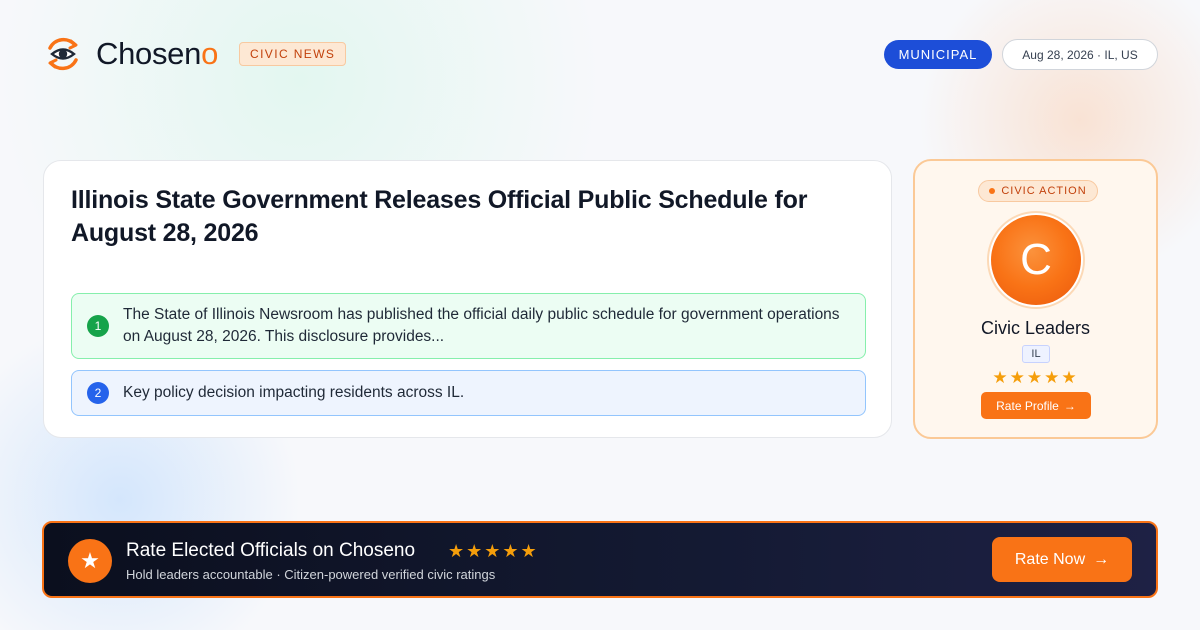 This screenshot has width=1200, height=630. I want to click on avatar-letter: C, so click(1036, 260).